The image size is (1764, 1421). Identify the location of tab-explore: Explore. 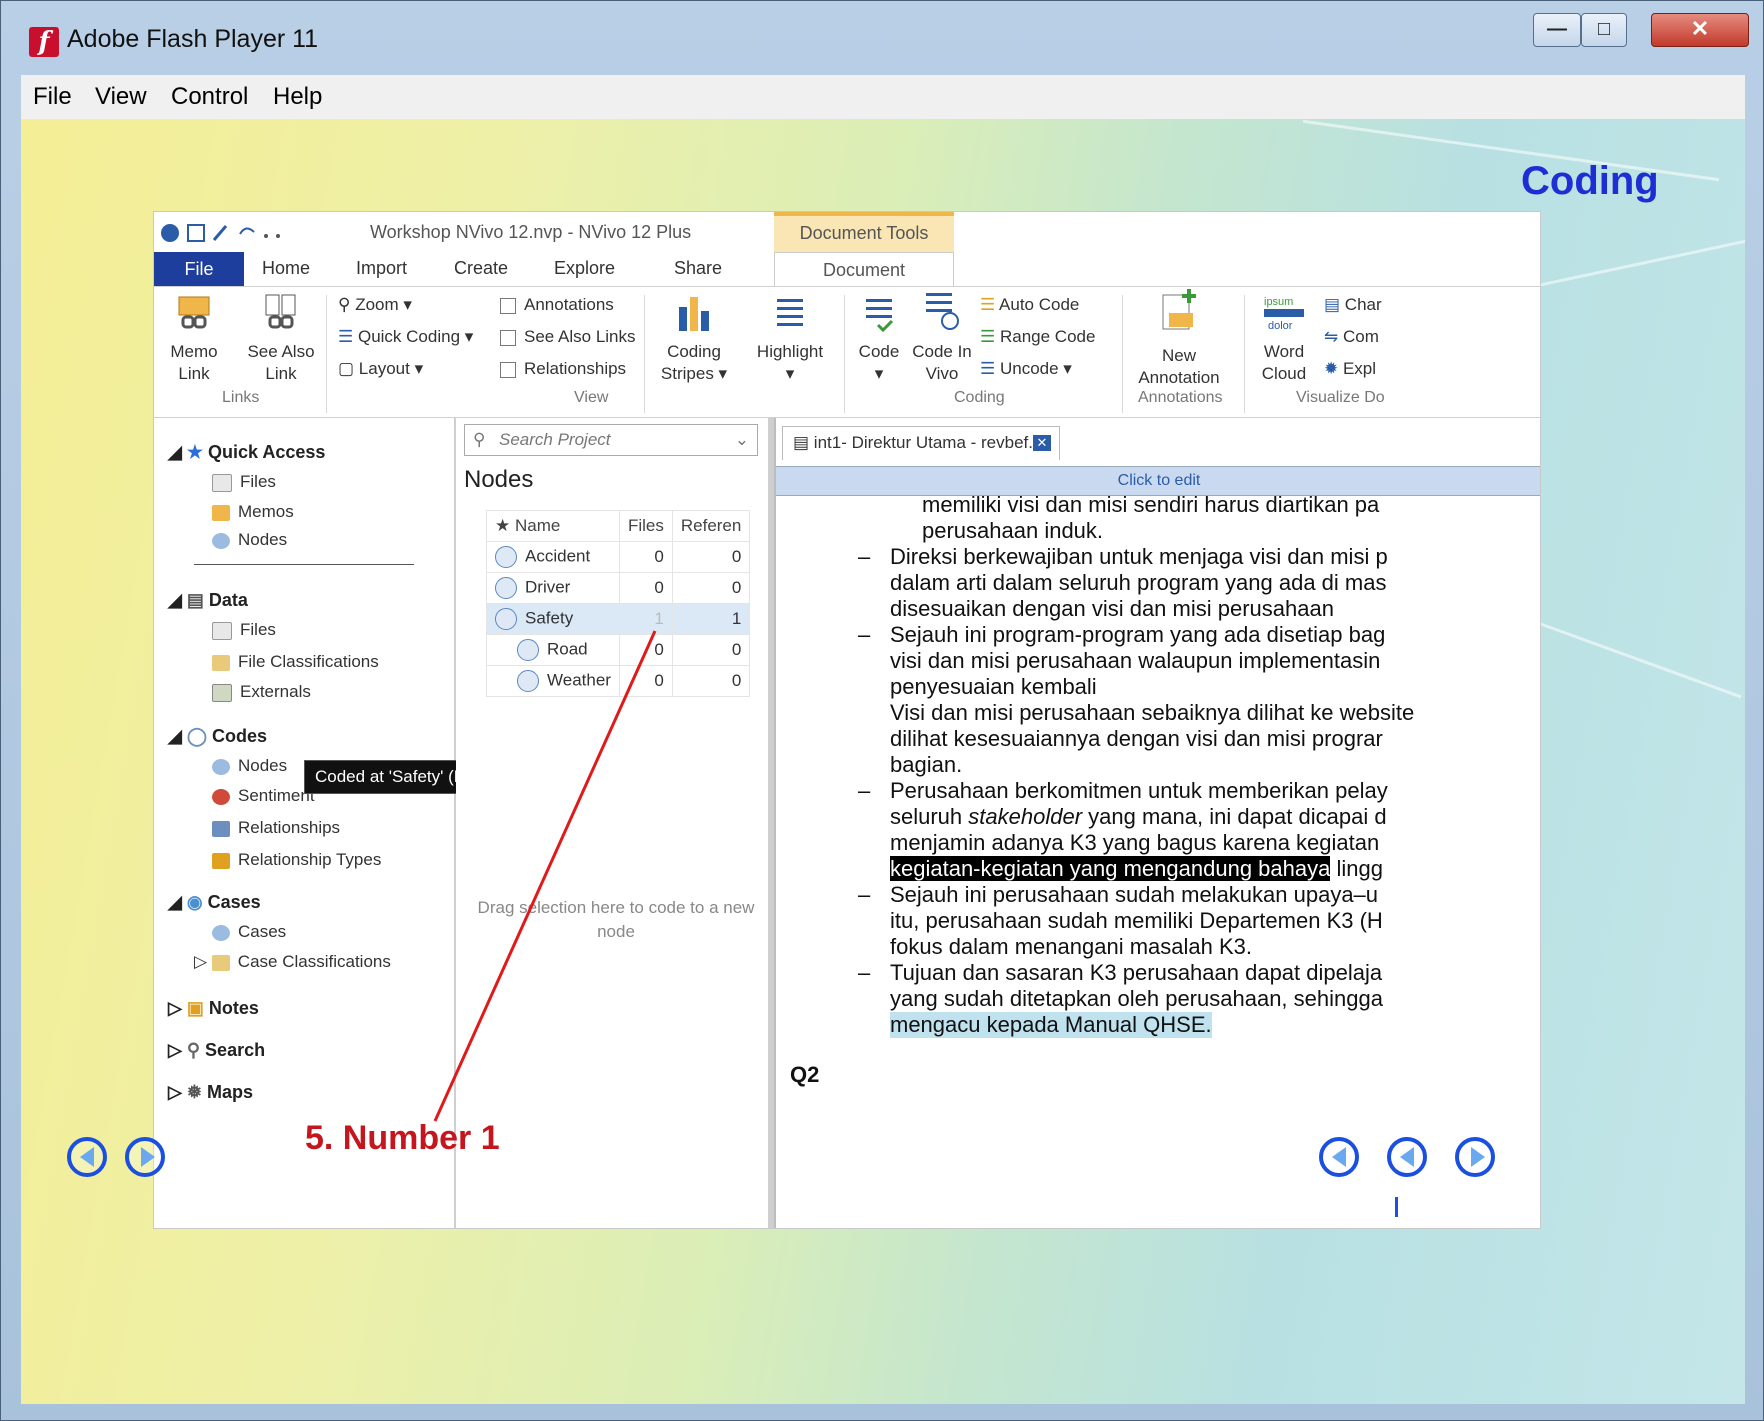
(584, 268).